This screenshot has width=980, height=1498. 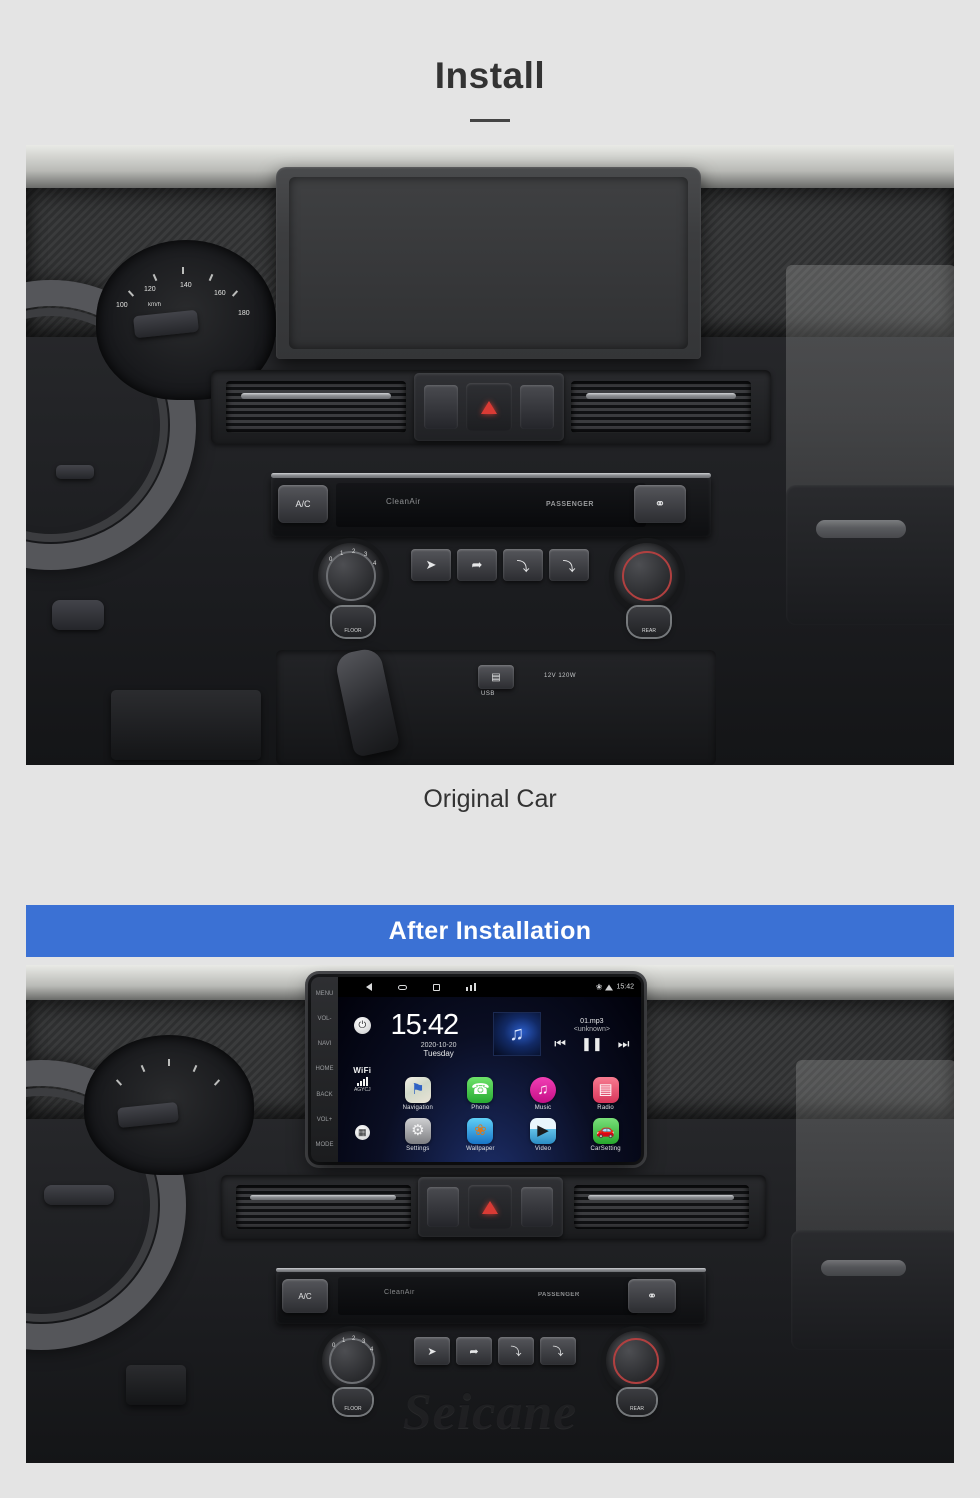 What do you see at coordinates (325, 994) in the screenshot?
I see `hardkey-menu: MENU` at bounding box center [325, 994].